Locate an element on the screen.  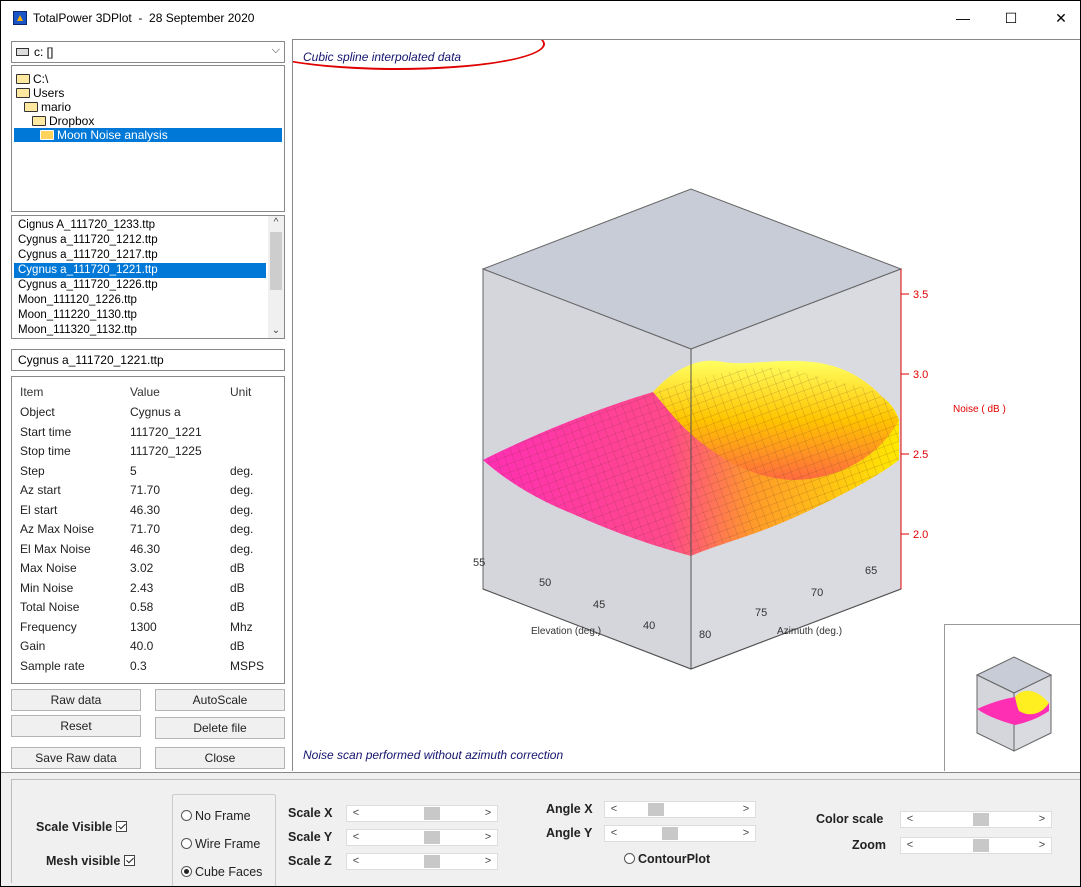
header-unit: Unit is located at coordinates (241, 392).